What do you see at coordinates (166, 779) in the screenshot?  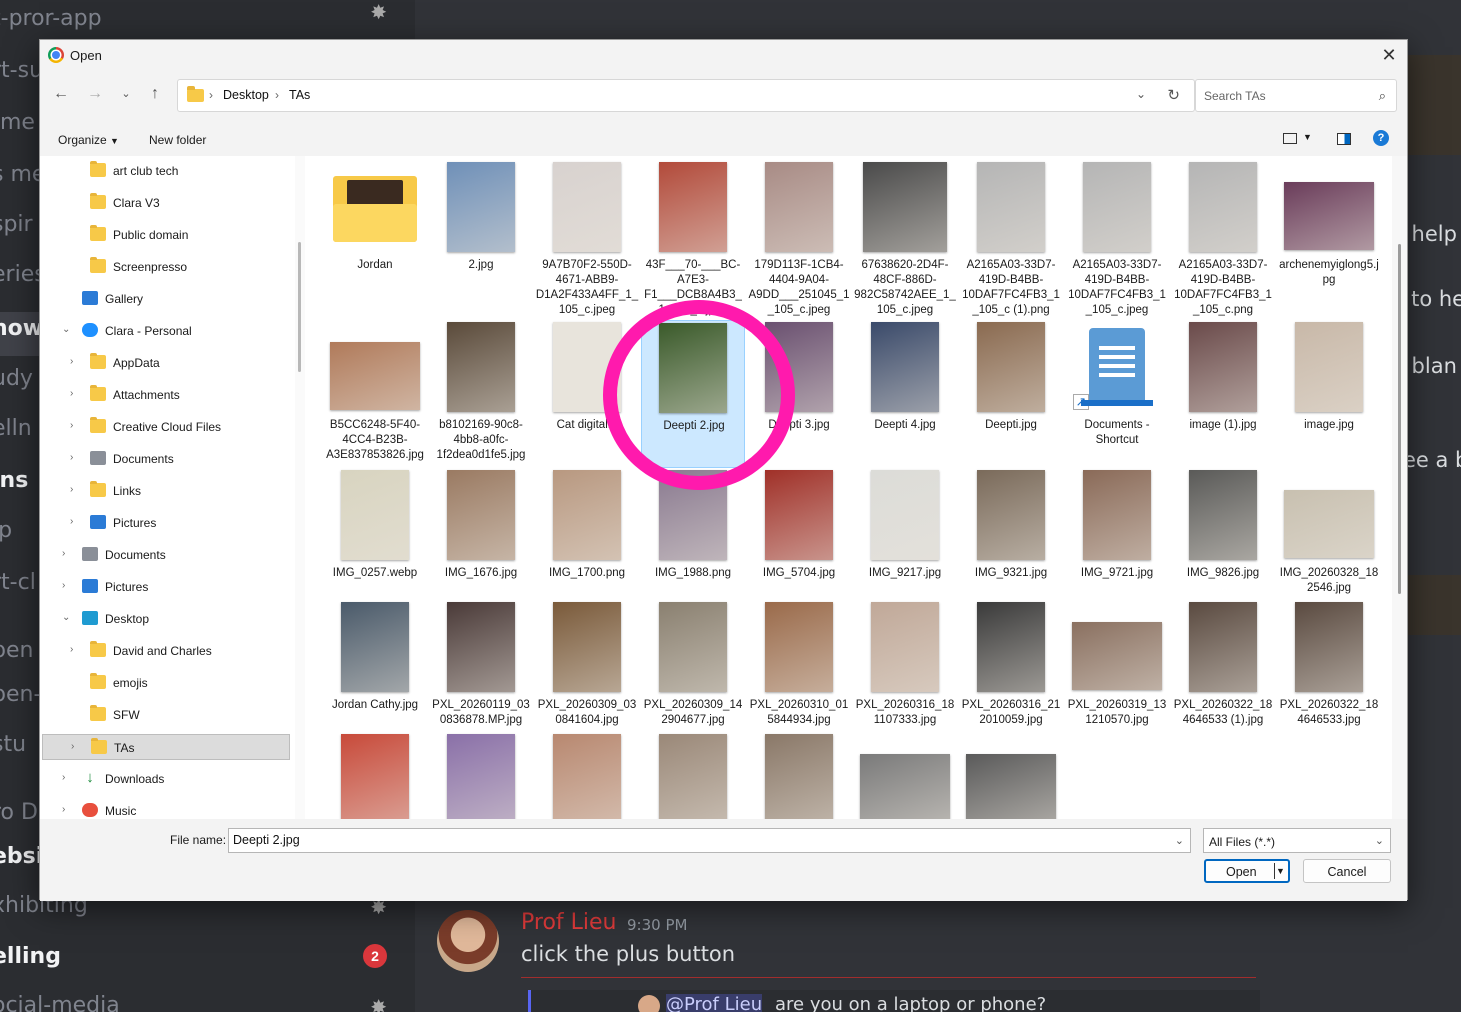 I see `nav-item-downloads: › ↓ Downloads` at bounding box center [166, 779].